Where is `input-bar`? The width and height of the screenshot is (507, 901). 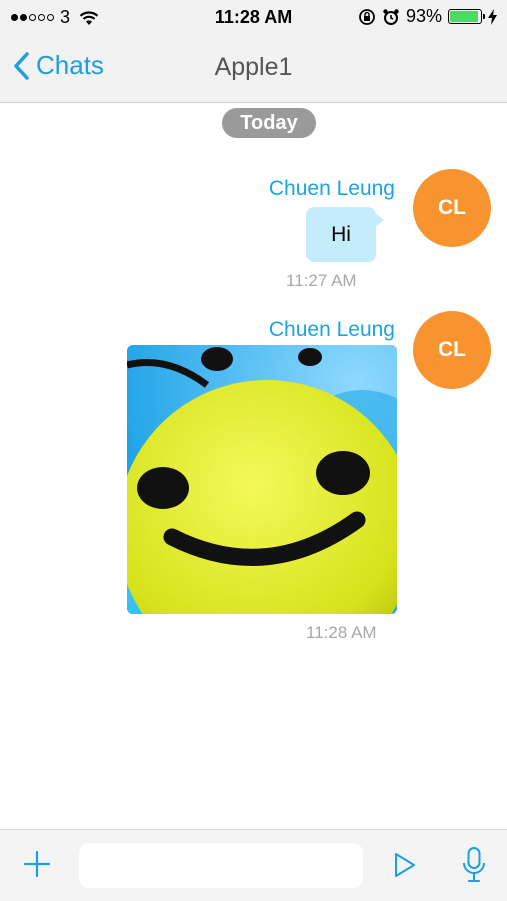 input-bar is located at coordinates (253, 865).